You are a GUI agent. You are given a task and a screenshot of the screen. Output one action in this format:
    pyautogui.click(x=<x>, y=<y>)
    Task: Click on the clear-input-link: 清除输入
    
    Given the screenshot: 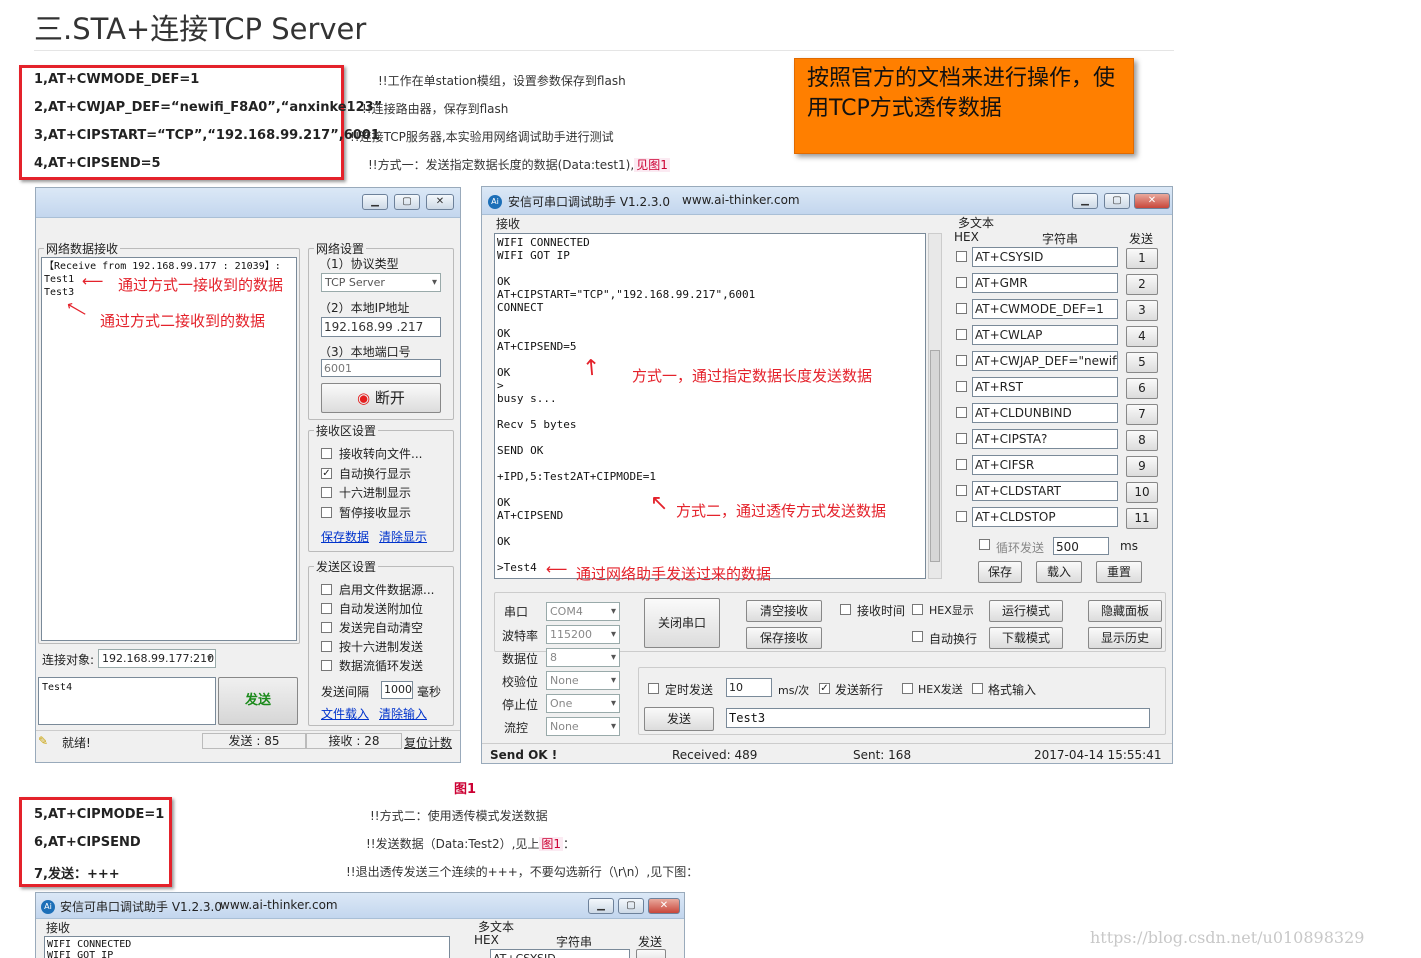 What is the action you would take?
    pyautogui.click(x=403, y=713)
    